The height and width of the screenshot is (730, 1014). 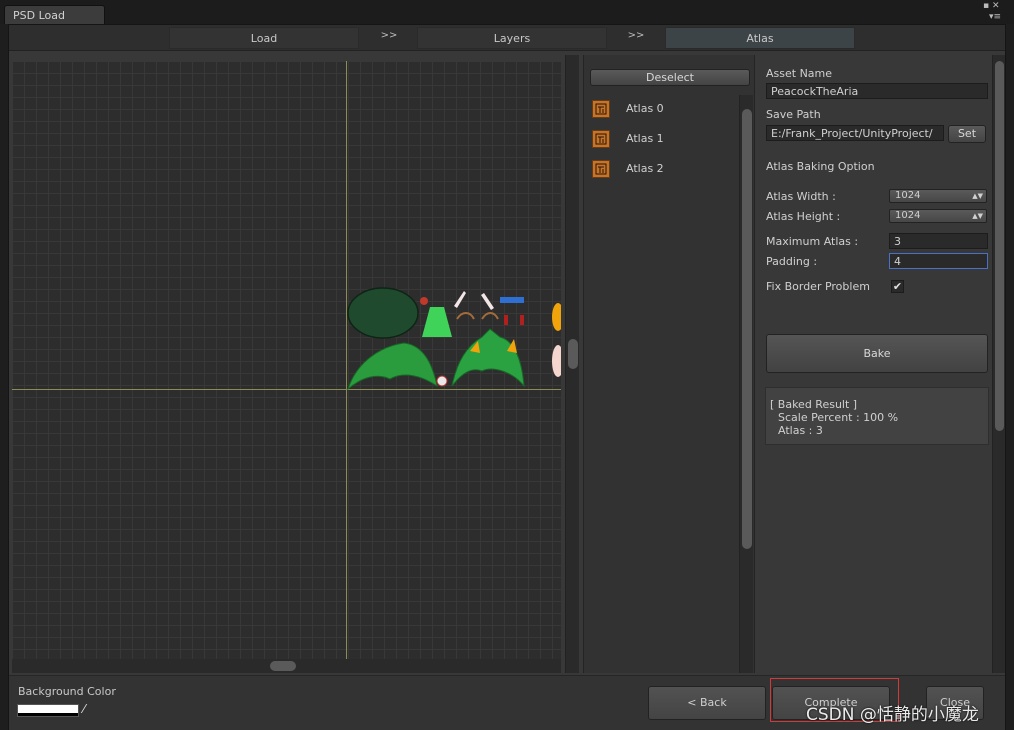 What do you see at coordinates (792, 261) in the screenshot?
I see `padding-label: Padding :` at bounding box center [792, 261].